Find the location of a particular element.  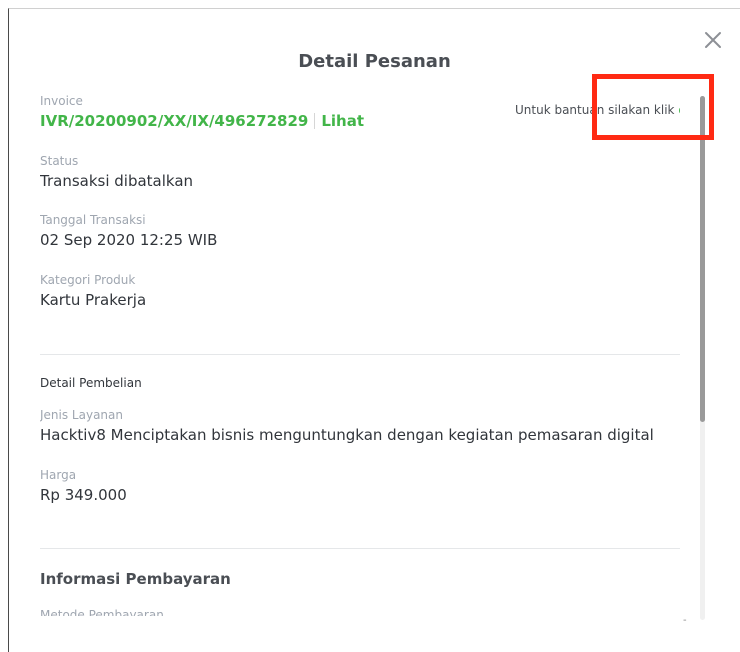

status-field: Status Transaksi dibatalkan is located at coordinates (116, 172).